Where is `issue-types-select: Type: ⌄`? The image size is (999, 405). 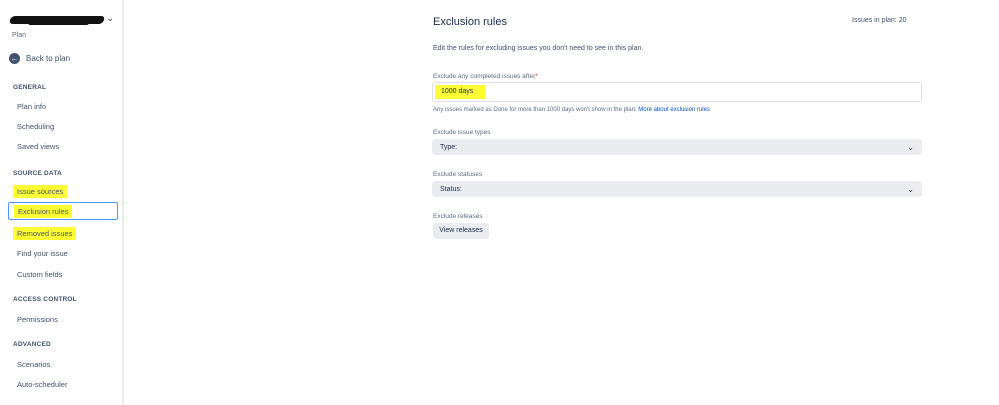
issue-types-select: Type: ⌄ is located at coordinates (677, 147).